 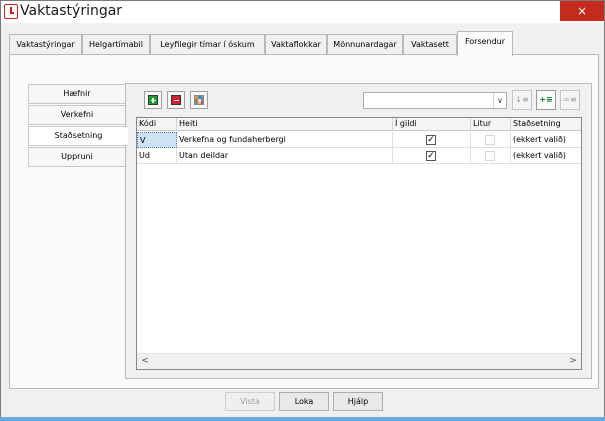 What do you see at coordinates (570, 100) in the screenshot?
I see `clear-sort-button: =≡` at bounding box center [570, 100].